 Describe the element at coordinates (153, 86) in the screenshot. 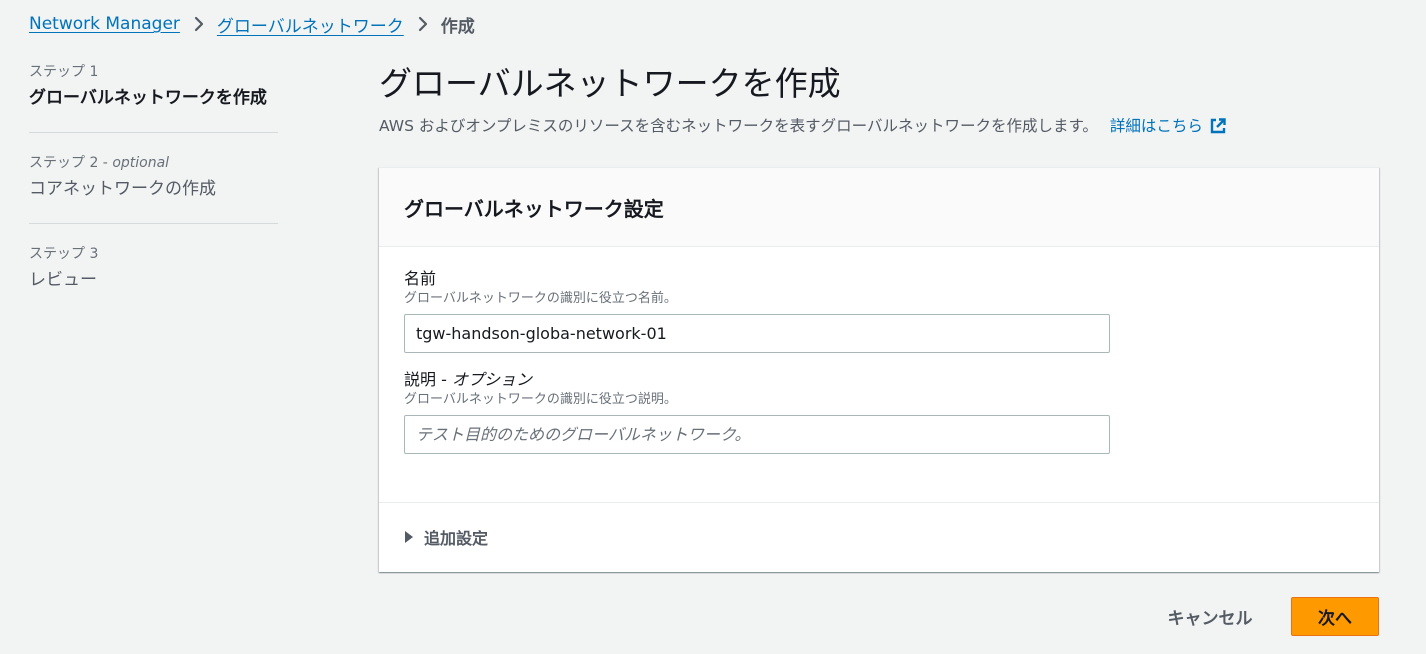

I see `step-1: ステップ 1 グローバルネットワークを作成` at that location.